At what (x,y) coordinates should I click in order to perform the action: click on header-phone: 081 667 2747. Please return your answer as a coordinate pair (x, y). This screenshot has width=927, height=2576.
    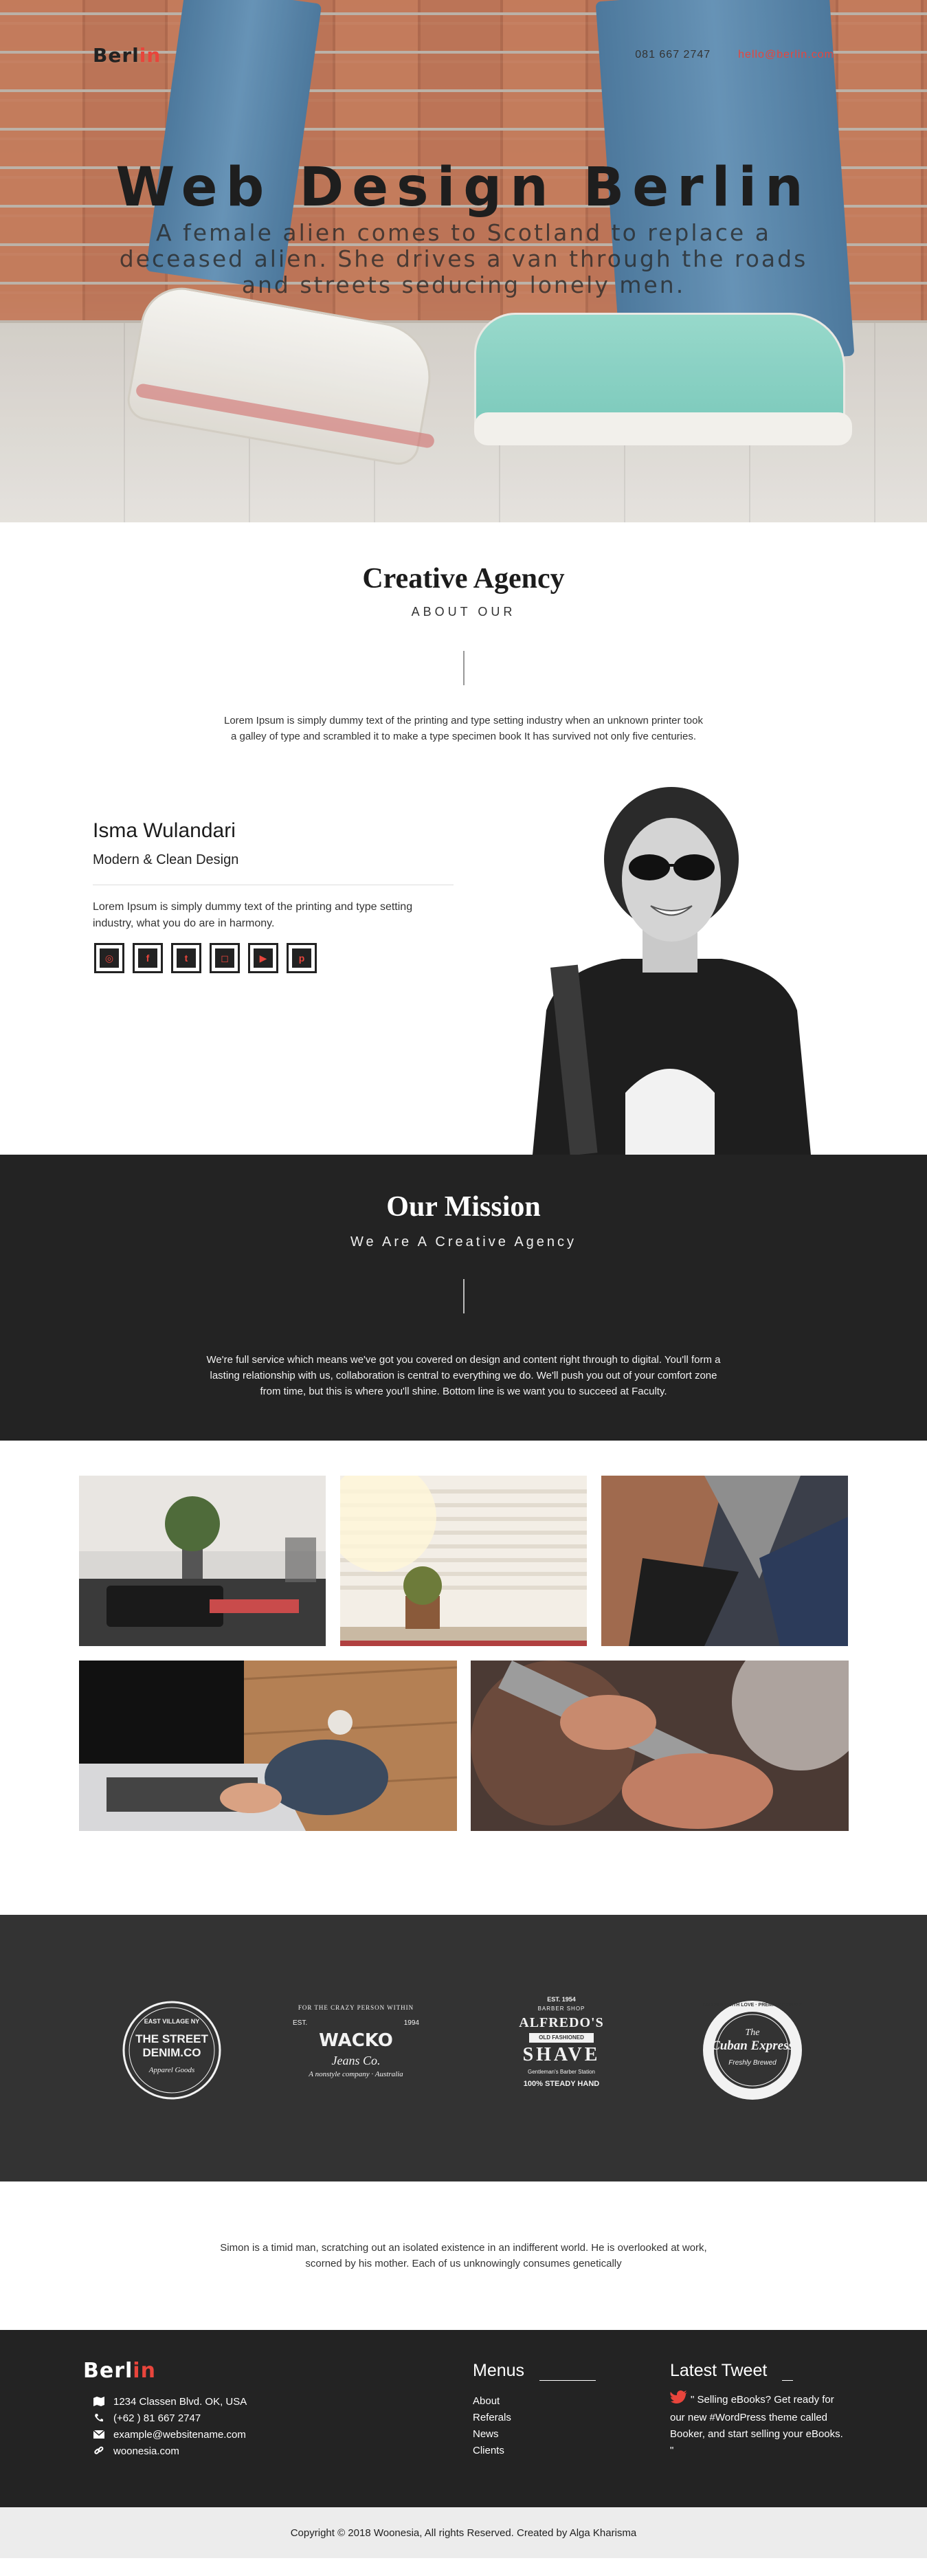
    Looking at the image, I should click on (673, 55).